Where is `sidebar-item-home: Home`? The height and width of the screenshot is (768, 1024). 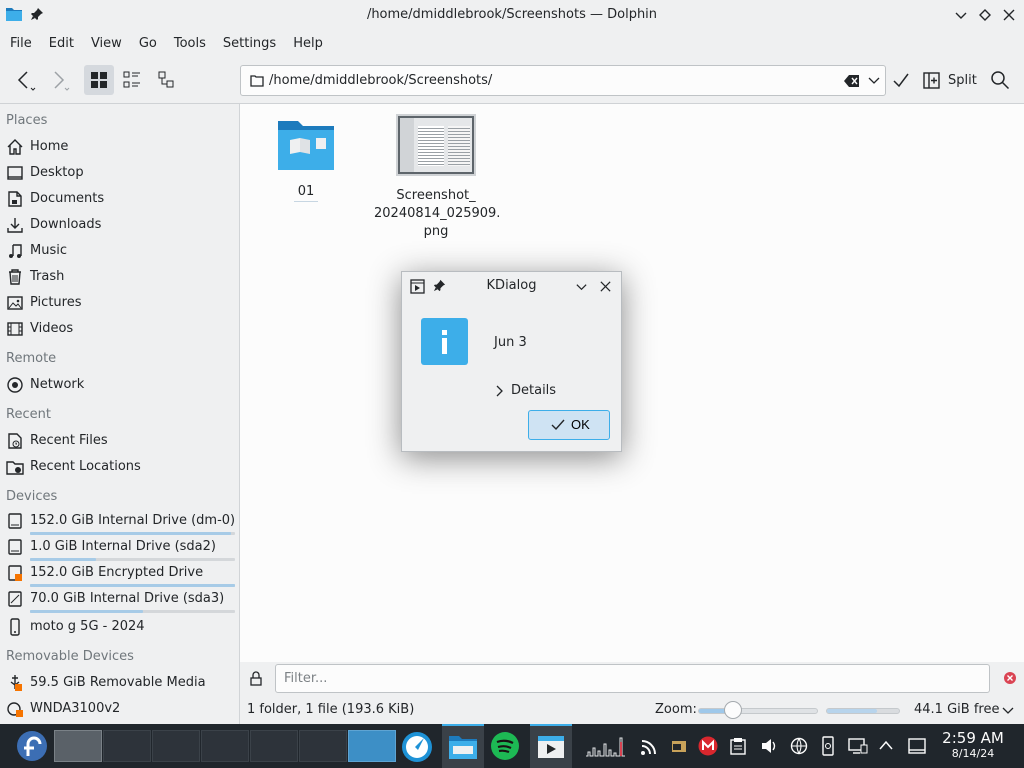 sidebar-item-home: Home is located at coordinates (119, 147).